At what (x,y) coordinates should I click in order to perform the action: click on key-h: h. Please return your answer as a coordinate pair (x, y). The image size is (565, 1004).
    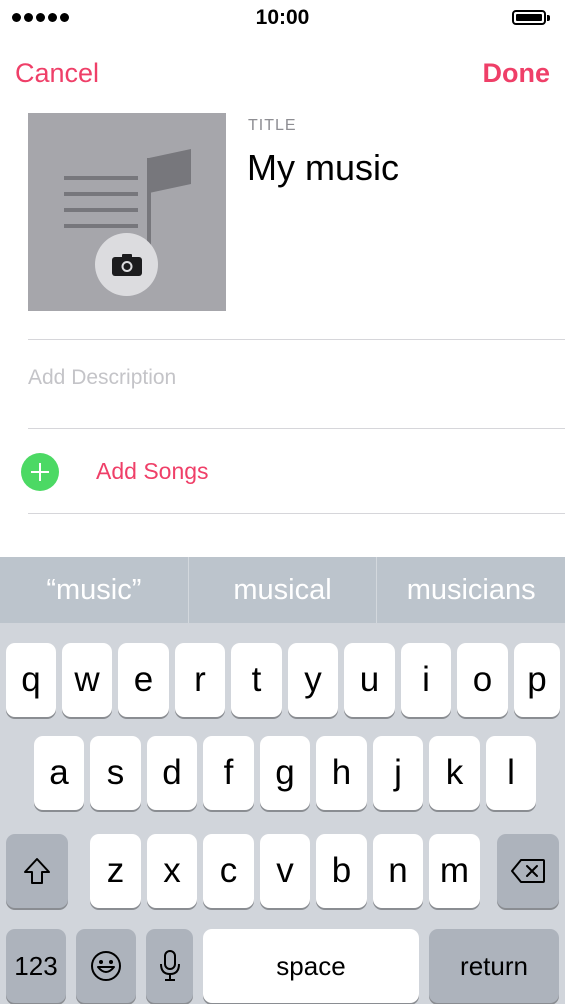
    Looking at the image, I should click on (341, 773).